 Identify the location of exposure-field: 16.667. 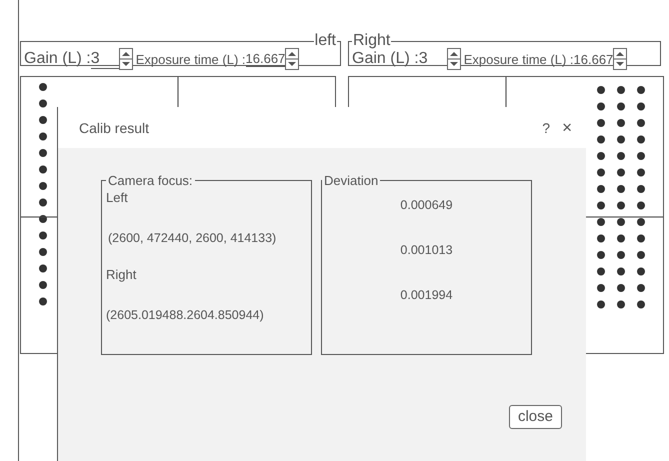
(594, 59).